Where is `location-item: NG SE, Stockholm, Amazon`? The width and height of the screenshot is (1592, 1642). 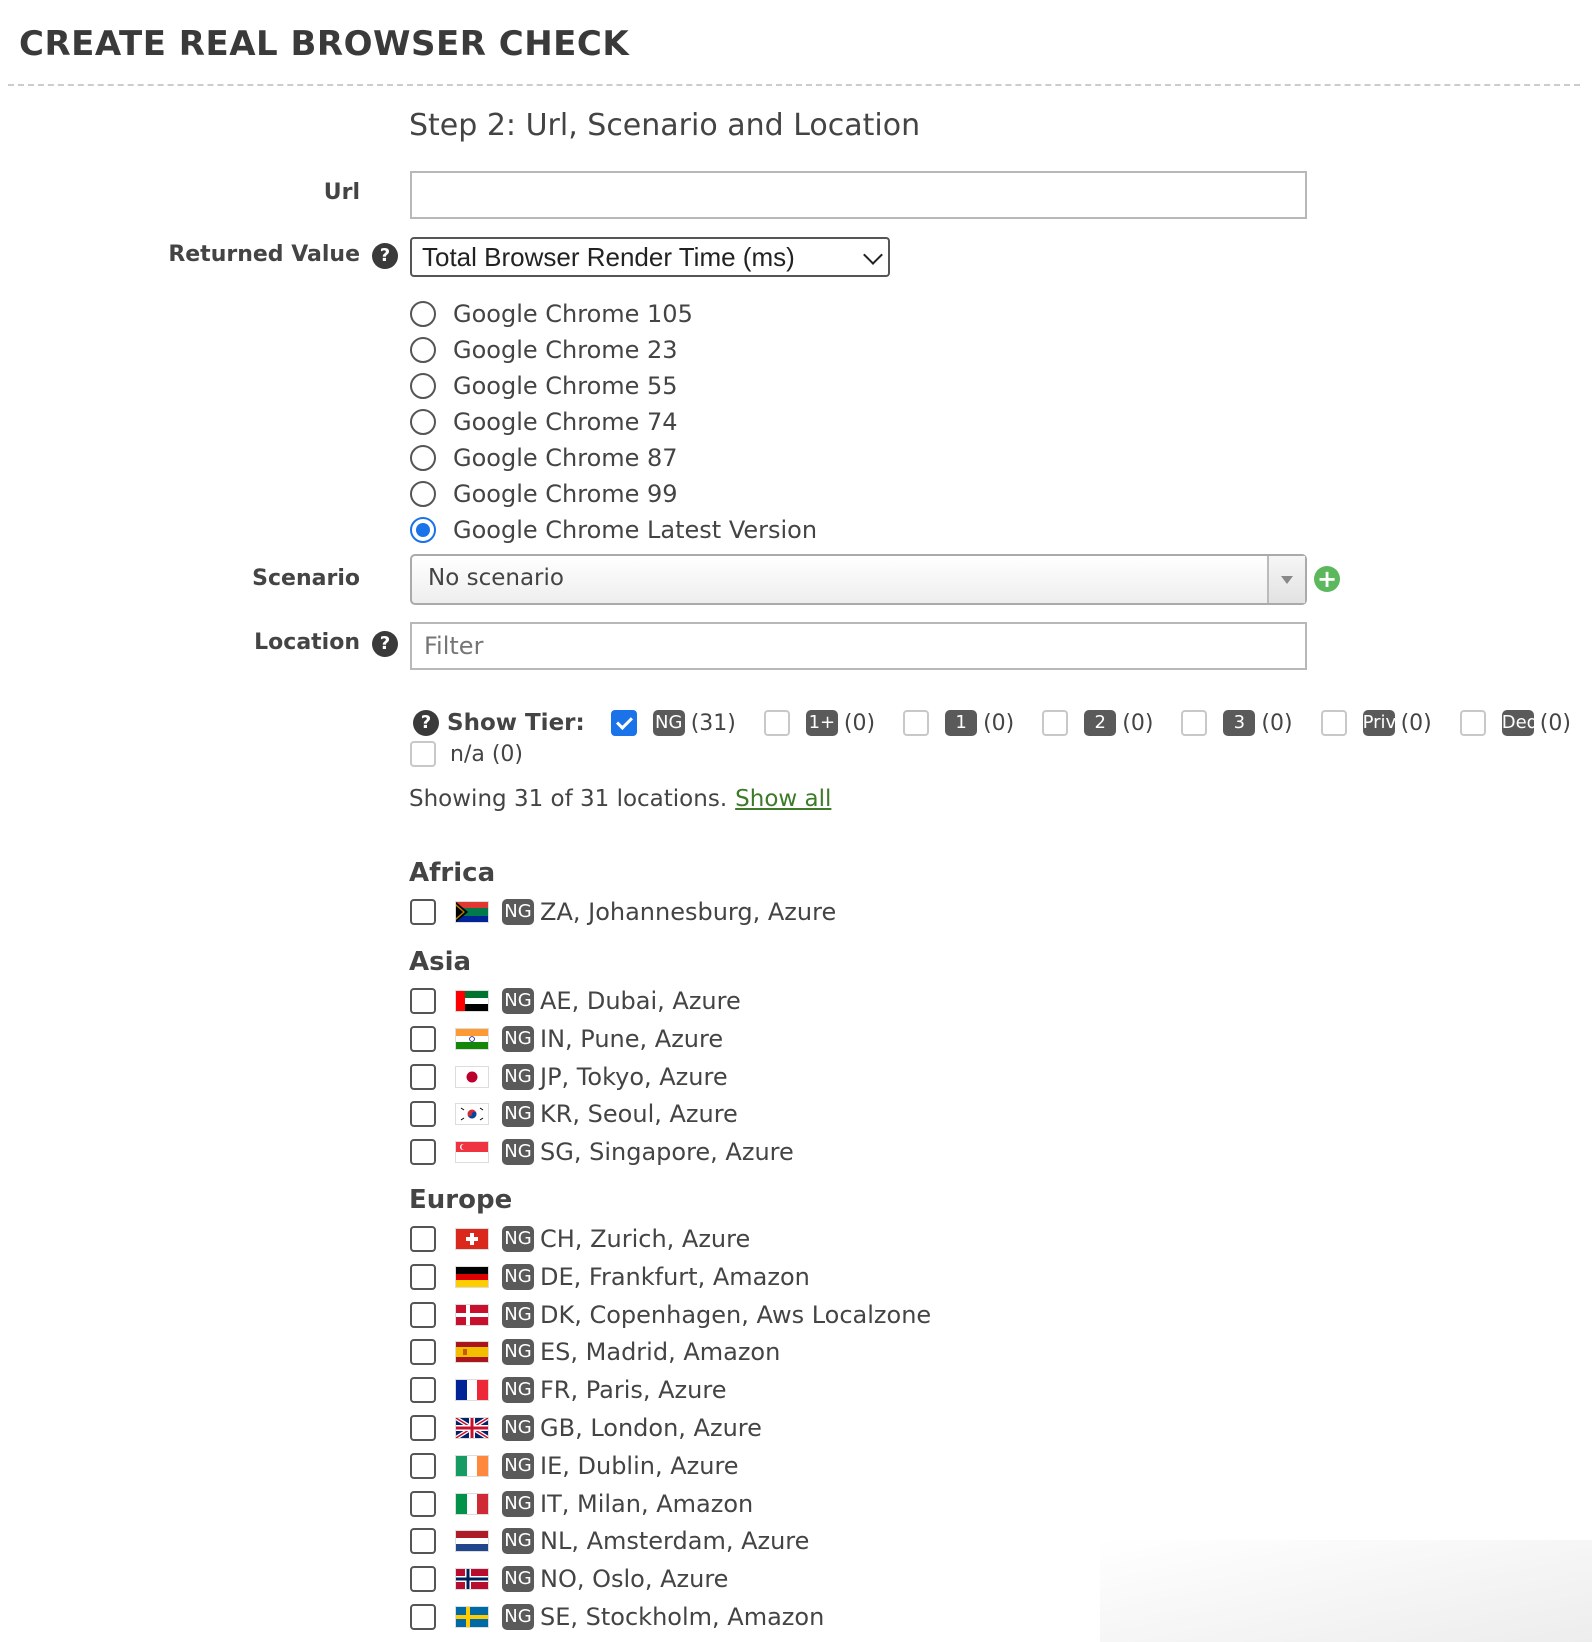
location-item: NG SE, Stockholm, Amazon is located at coordinates (617, 1617).